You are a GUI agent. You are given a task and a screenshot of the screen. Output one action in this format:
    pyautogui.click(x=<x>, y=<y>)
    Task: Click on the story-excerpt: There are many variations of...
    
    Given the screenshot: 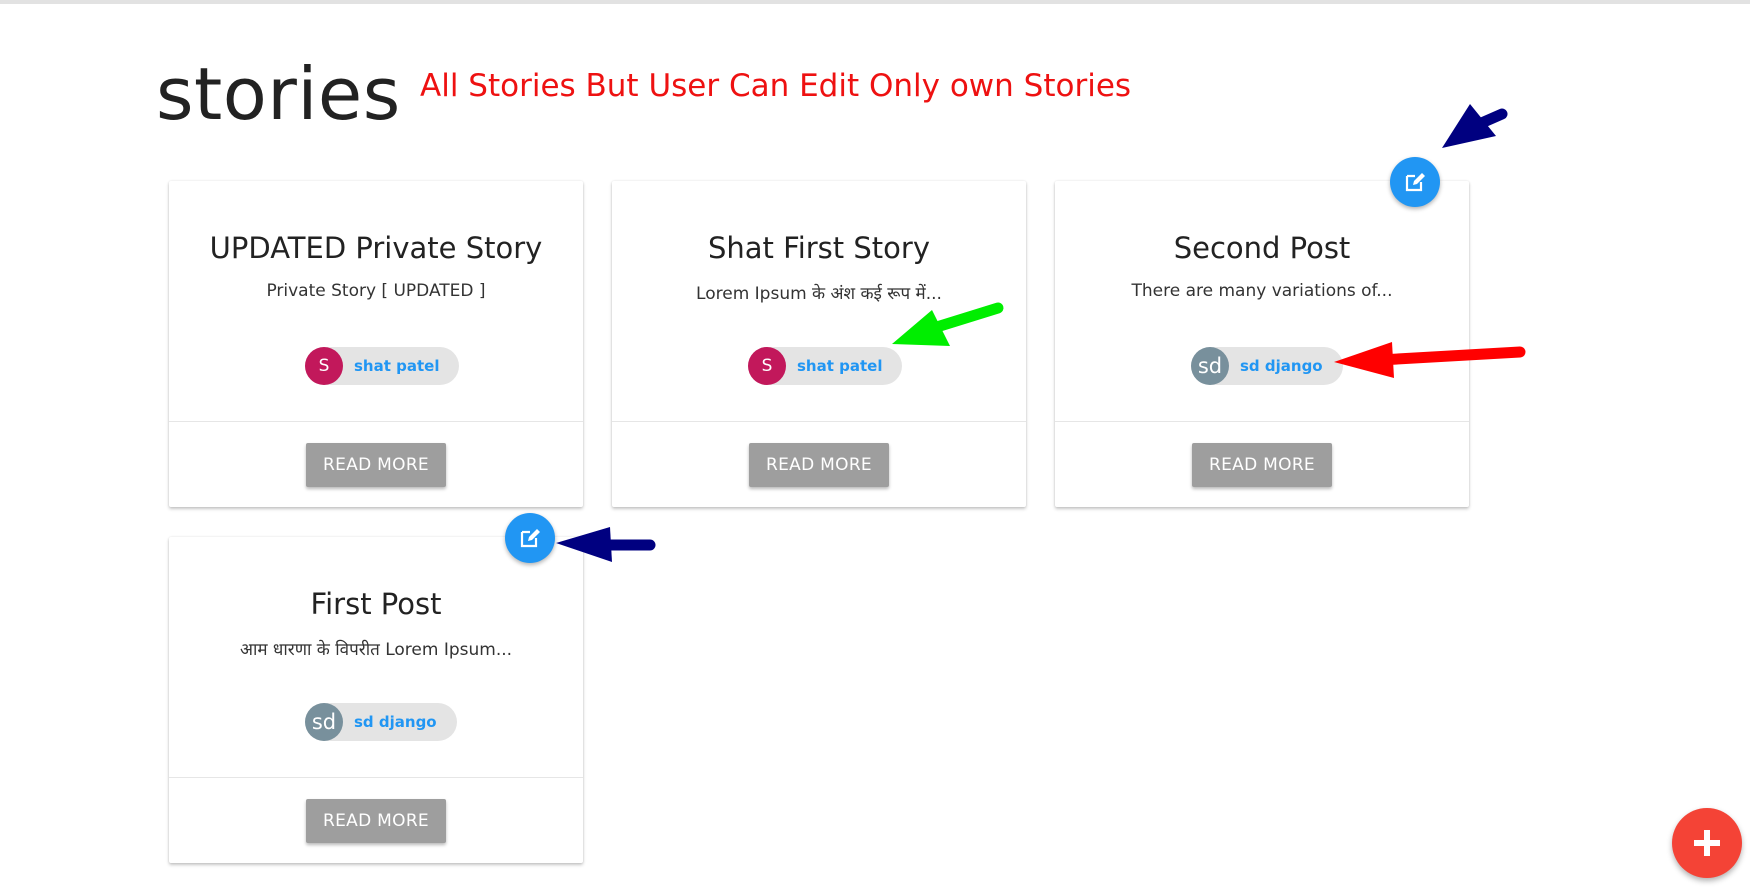 What is the action you would take?
    pyautogui.click(x=1262, y=291)
    